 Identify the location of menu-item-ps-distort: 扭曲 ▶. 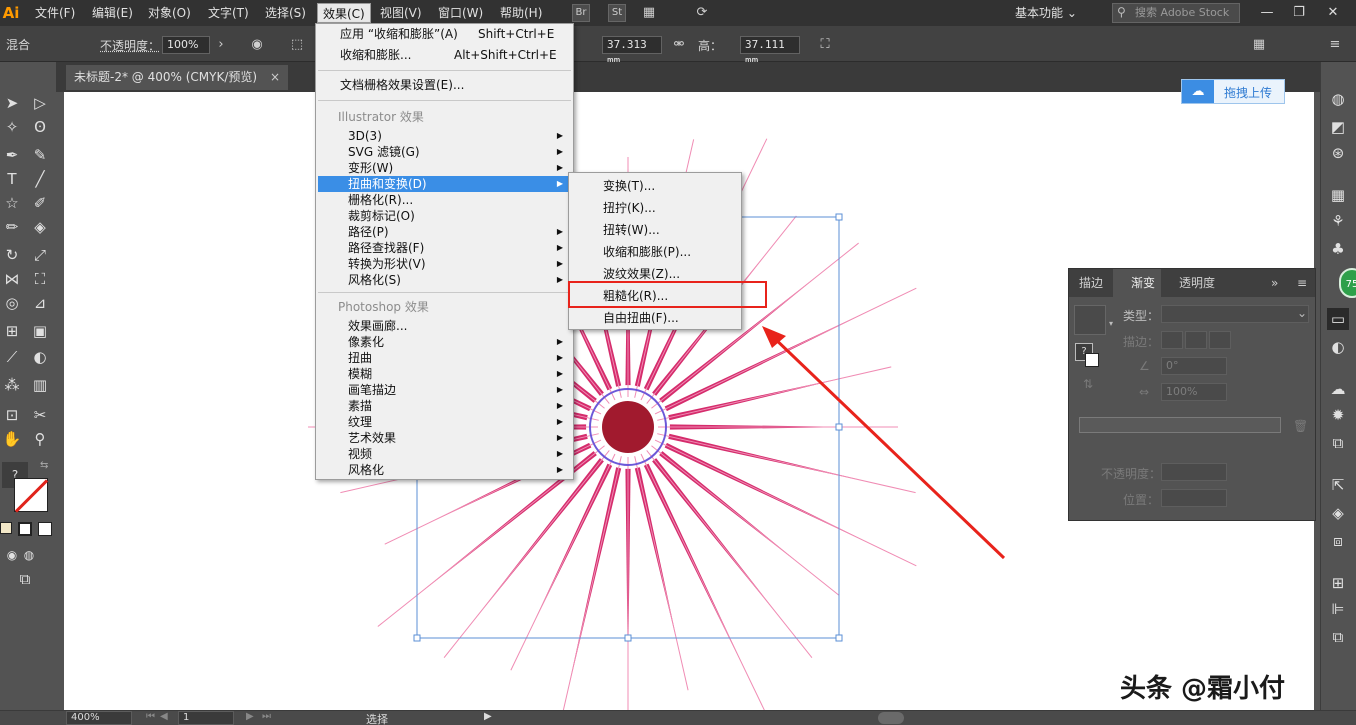
(444, 358).